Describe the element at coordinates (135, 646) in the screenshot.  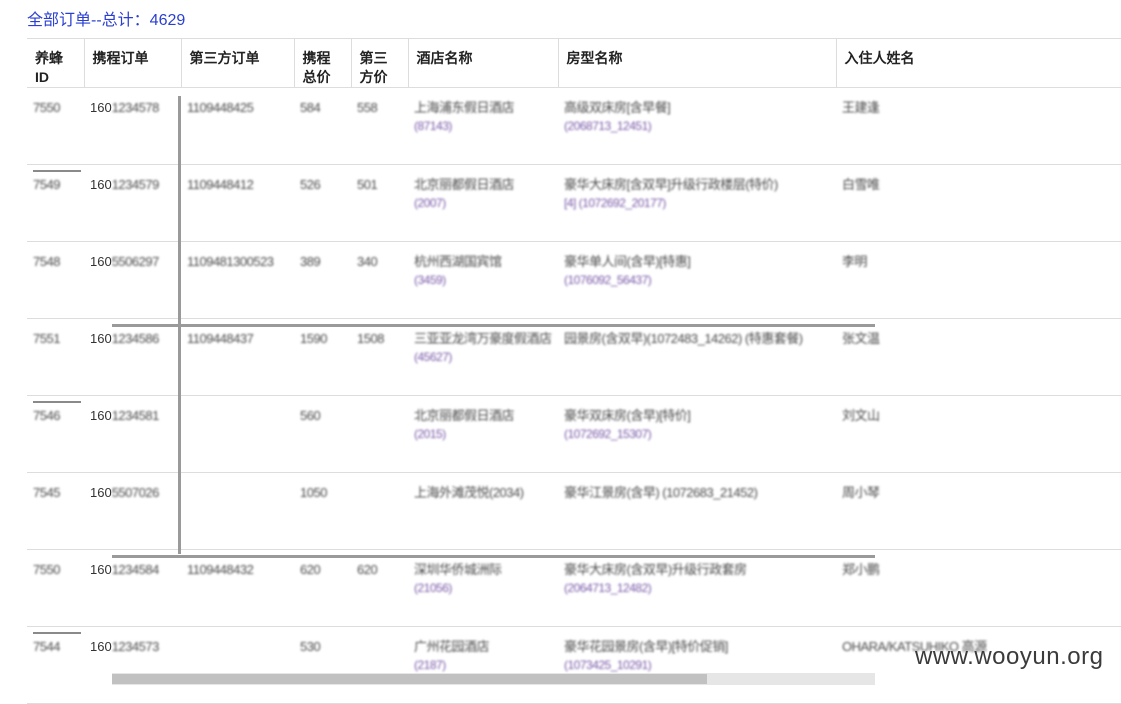
I see `ctrip-order-rest: 1234573` at that location.